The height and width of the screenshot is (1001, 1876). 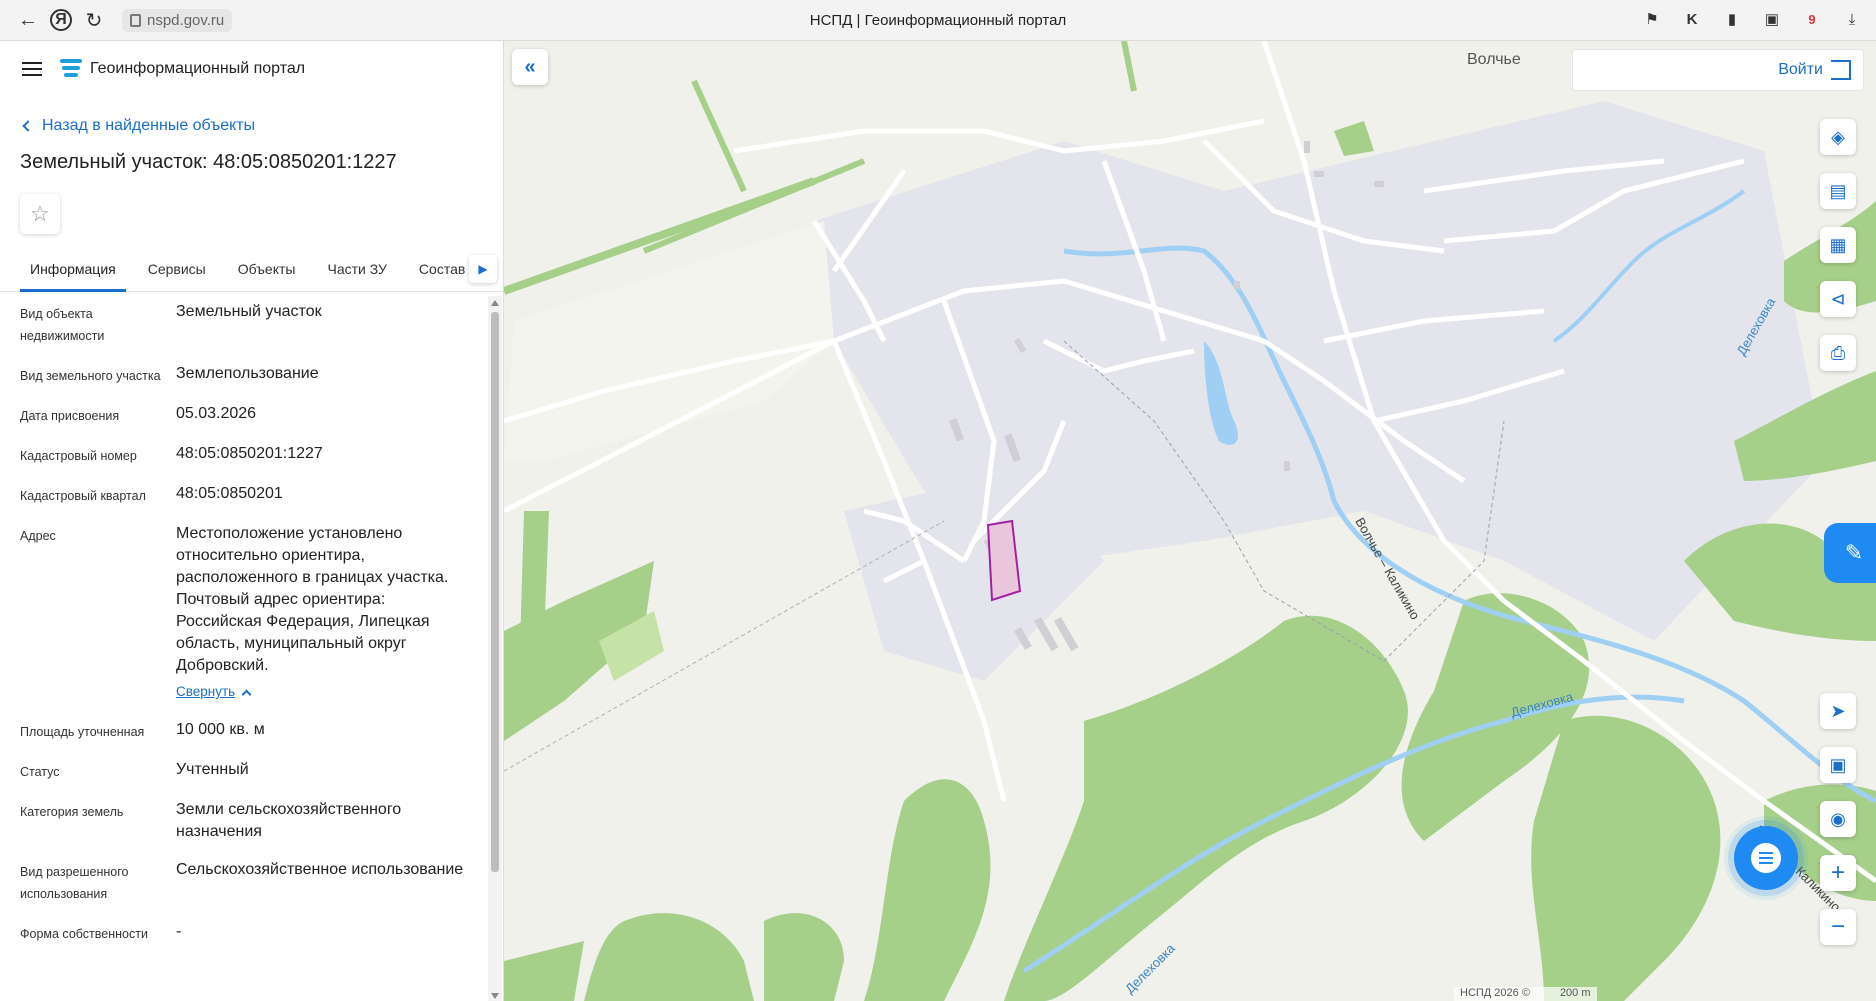 I want to click on address-bar: nspd.gov.ru, so click(x=177, y=20).